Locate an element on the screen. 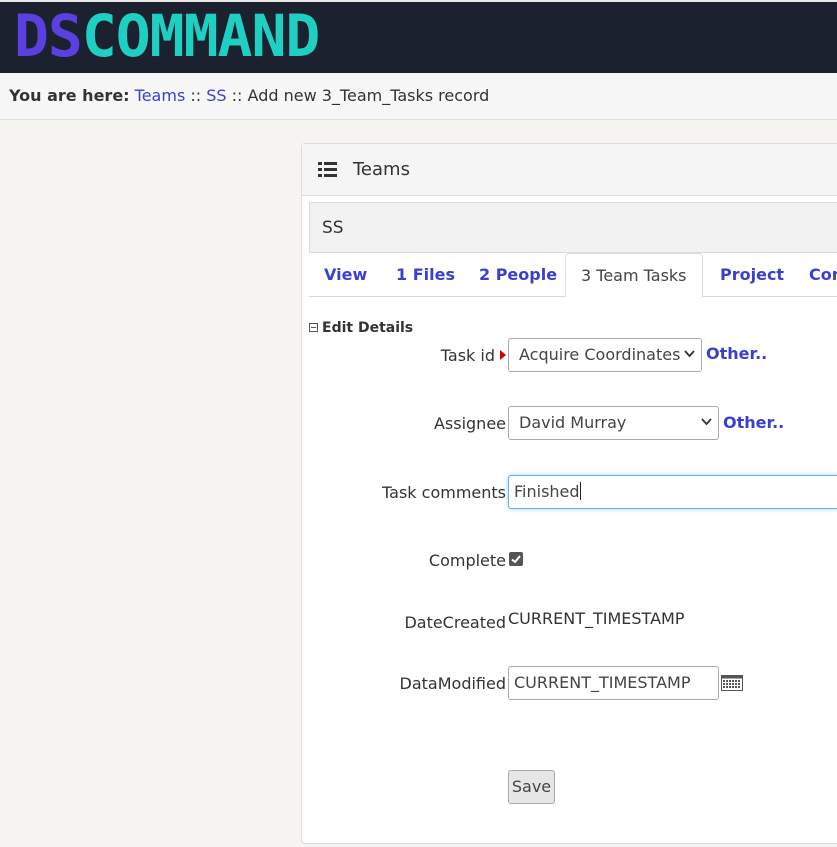 This screenshot has width=837, height=847. breadcrumb-link-ss: SS is located at coordinates (216, 95).